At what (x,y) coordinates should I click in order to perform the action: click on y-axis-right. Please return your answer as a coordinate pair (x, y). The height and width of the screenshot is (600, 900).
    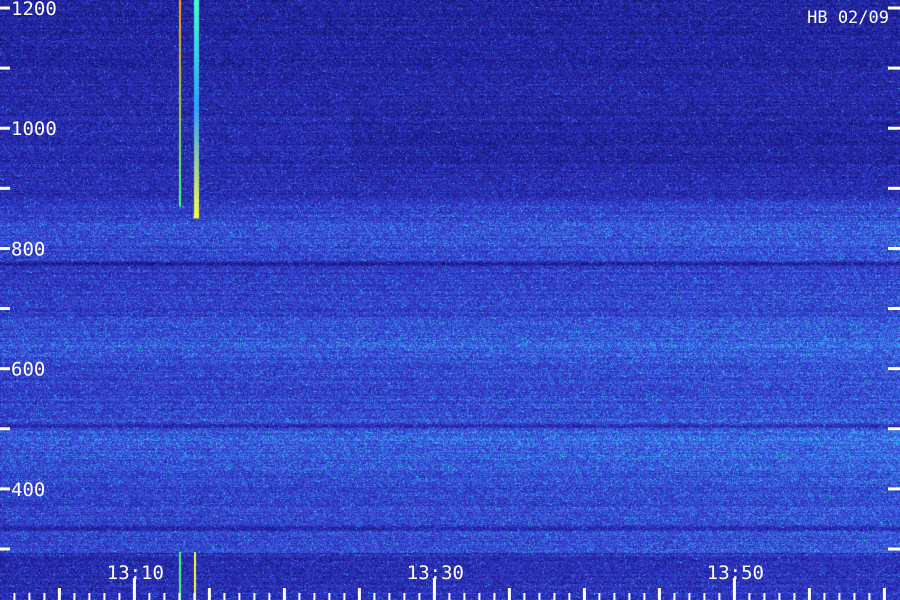
    Looking at the image, I should click on (894, 278).